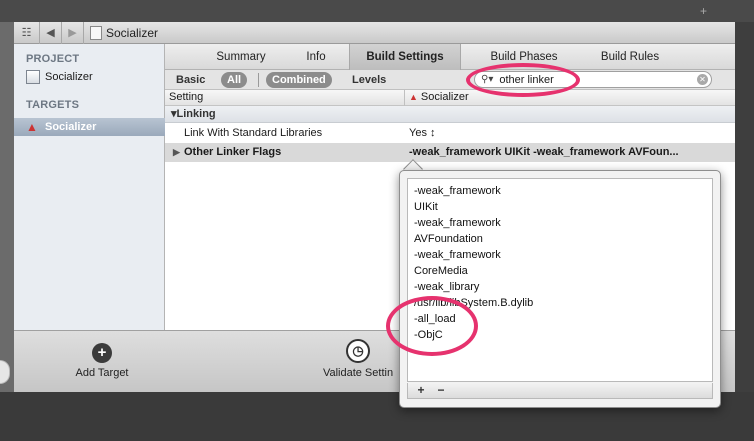 The width and height of the screenshot is (754, 441). I want to click on jump-bar: ☷ ◀ ▶ Socializer, so click(374, 32).